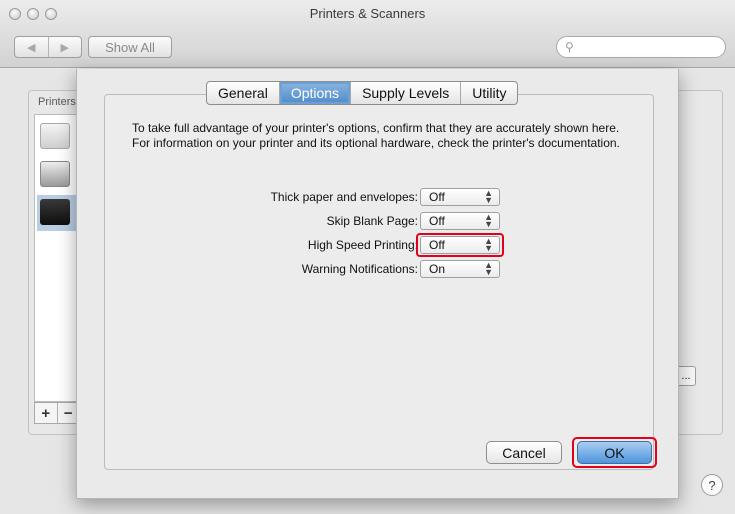 Image resolution: width=735 pixels, height=514 pixels. I want to click on add-remove-buttons: + −, so click(57, 413).